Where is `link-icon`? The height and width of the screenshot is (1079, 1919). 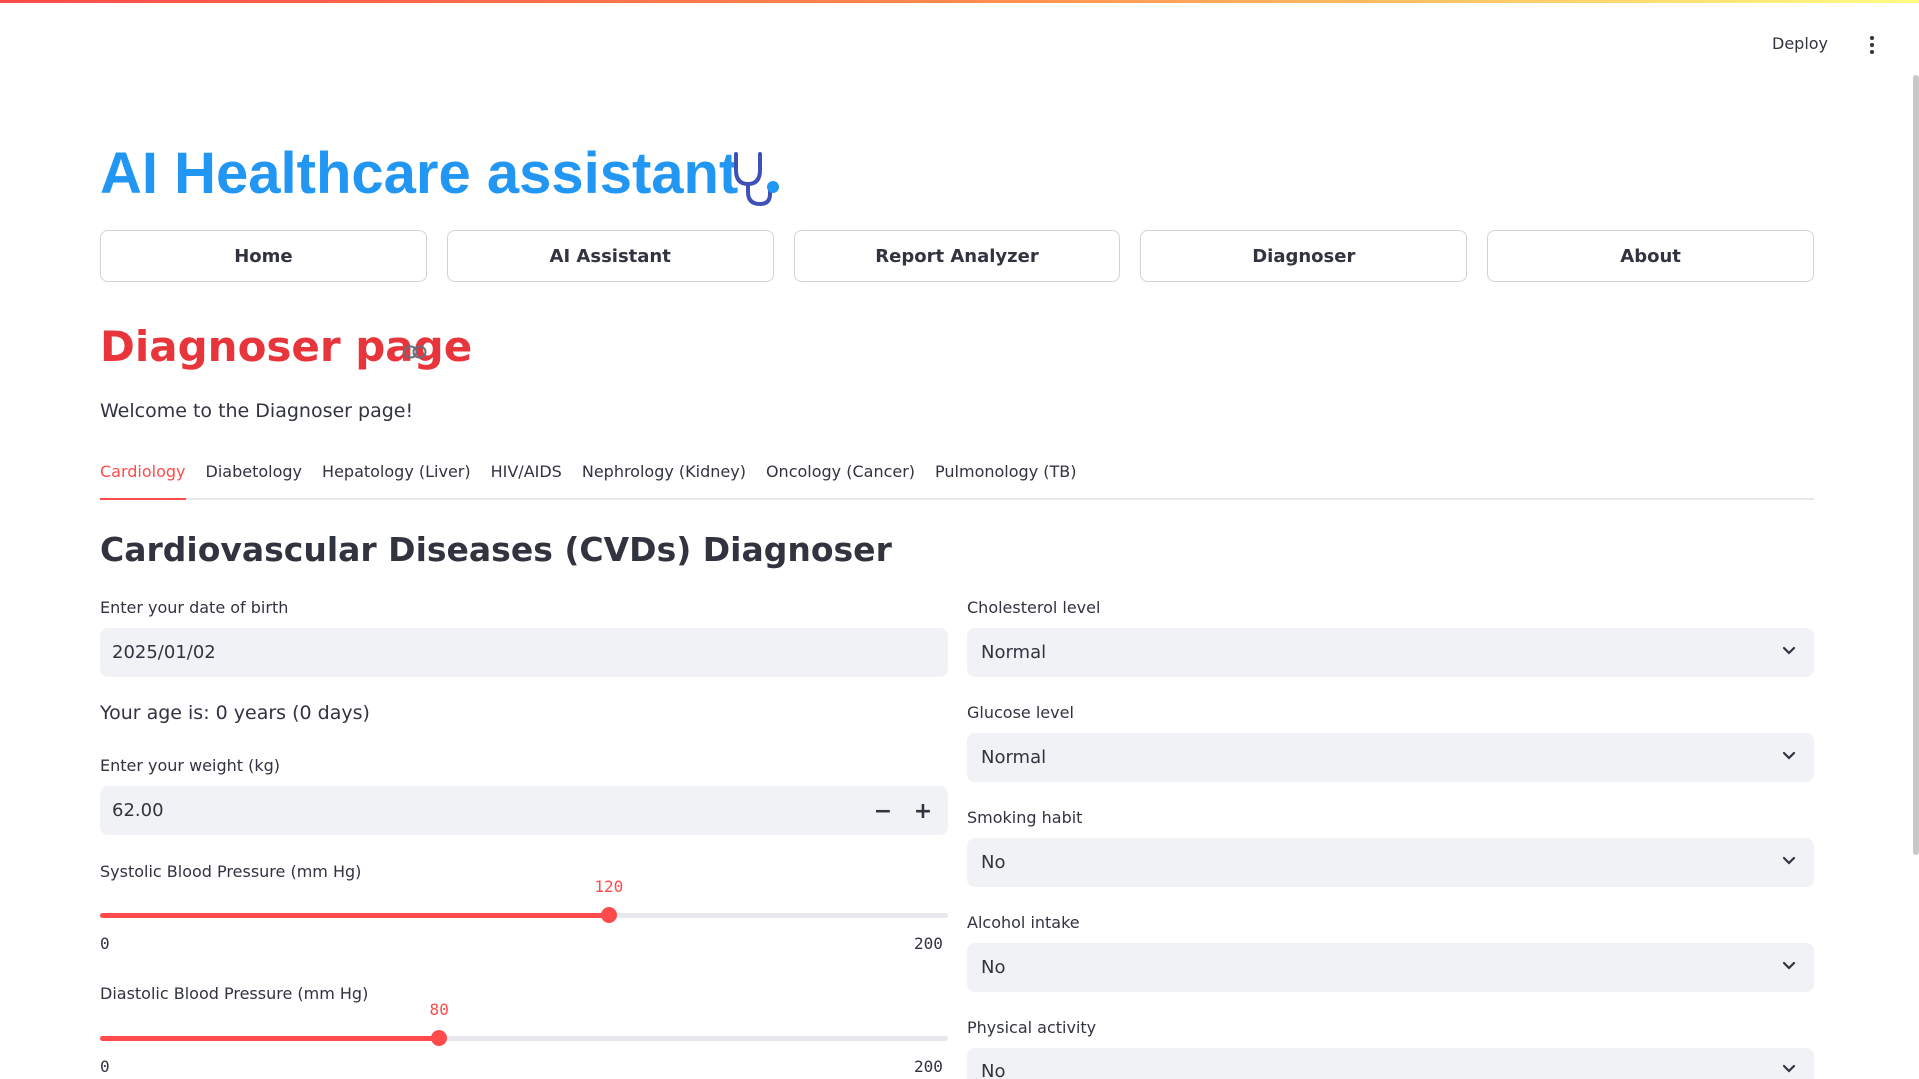 link-icon is located at coordinates (415, 352).